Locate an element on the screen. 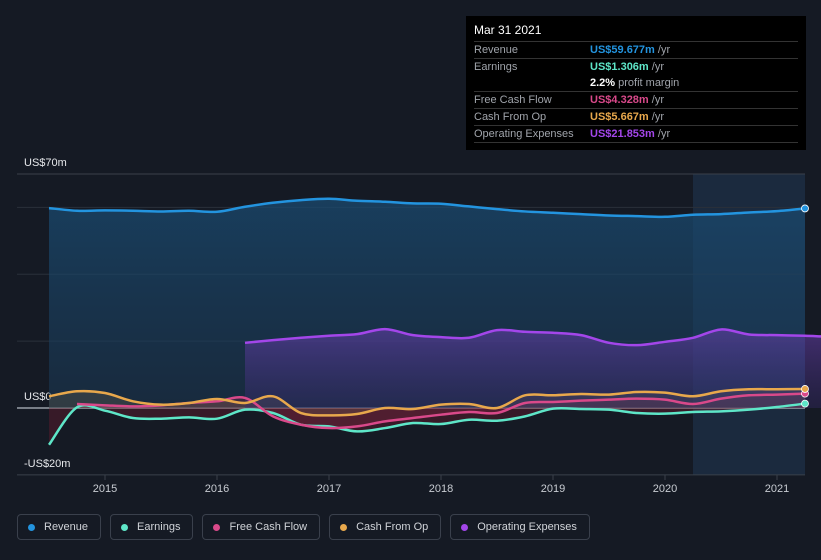  y-tick-label: US$70m is located at coordinates (45, 163).